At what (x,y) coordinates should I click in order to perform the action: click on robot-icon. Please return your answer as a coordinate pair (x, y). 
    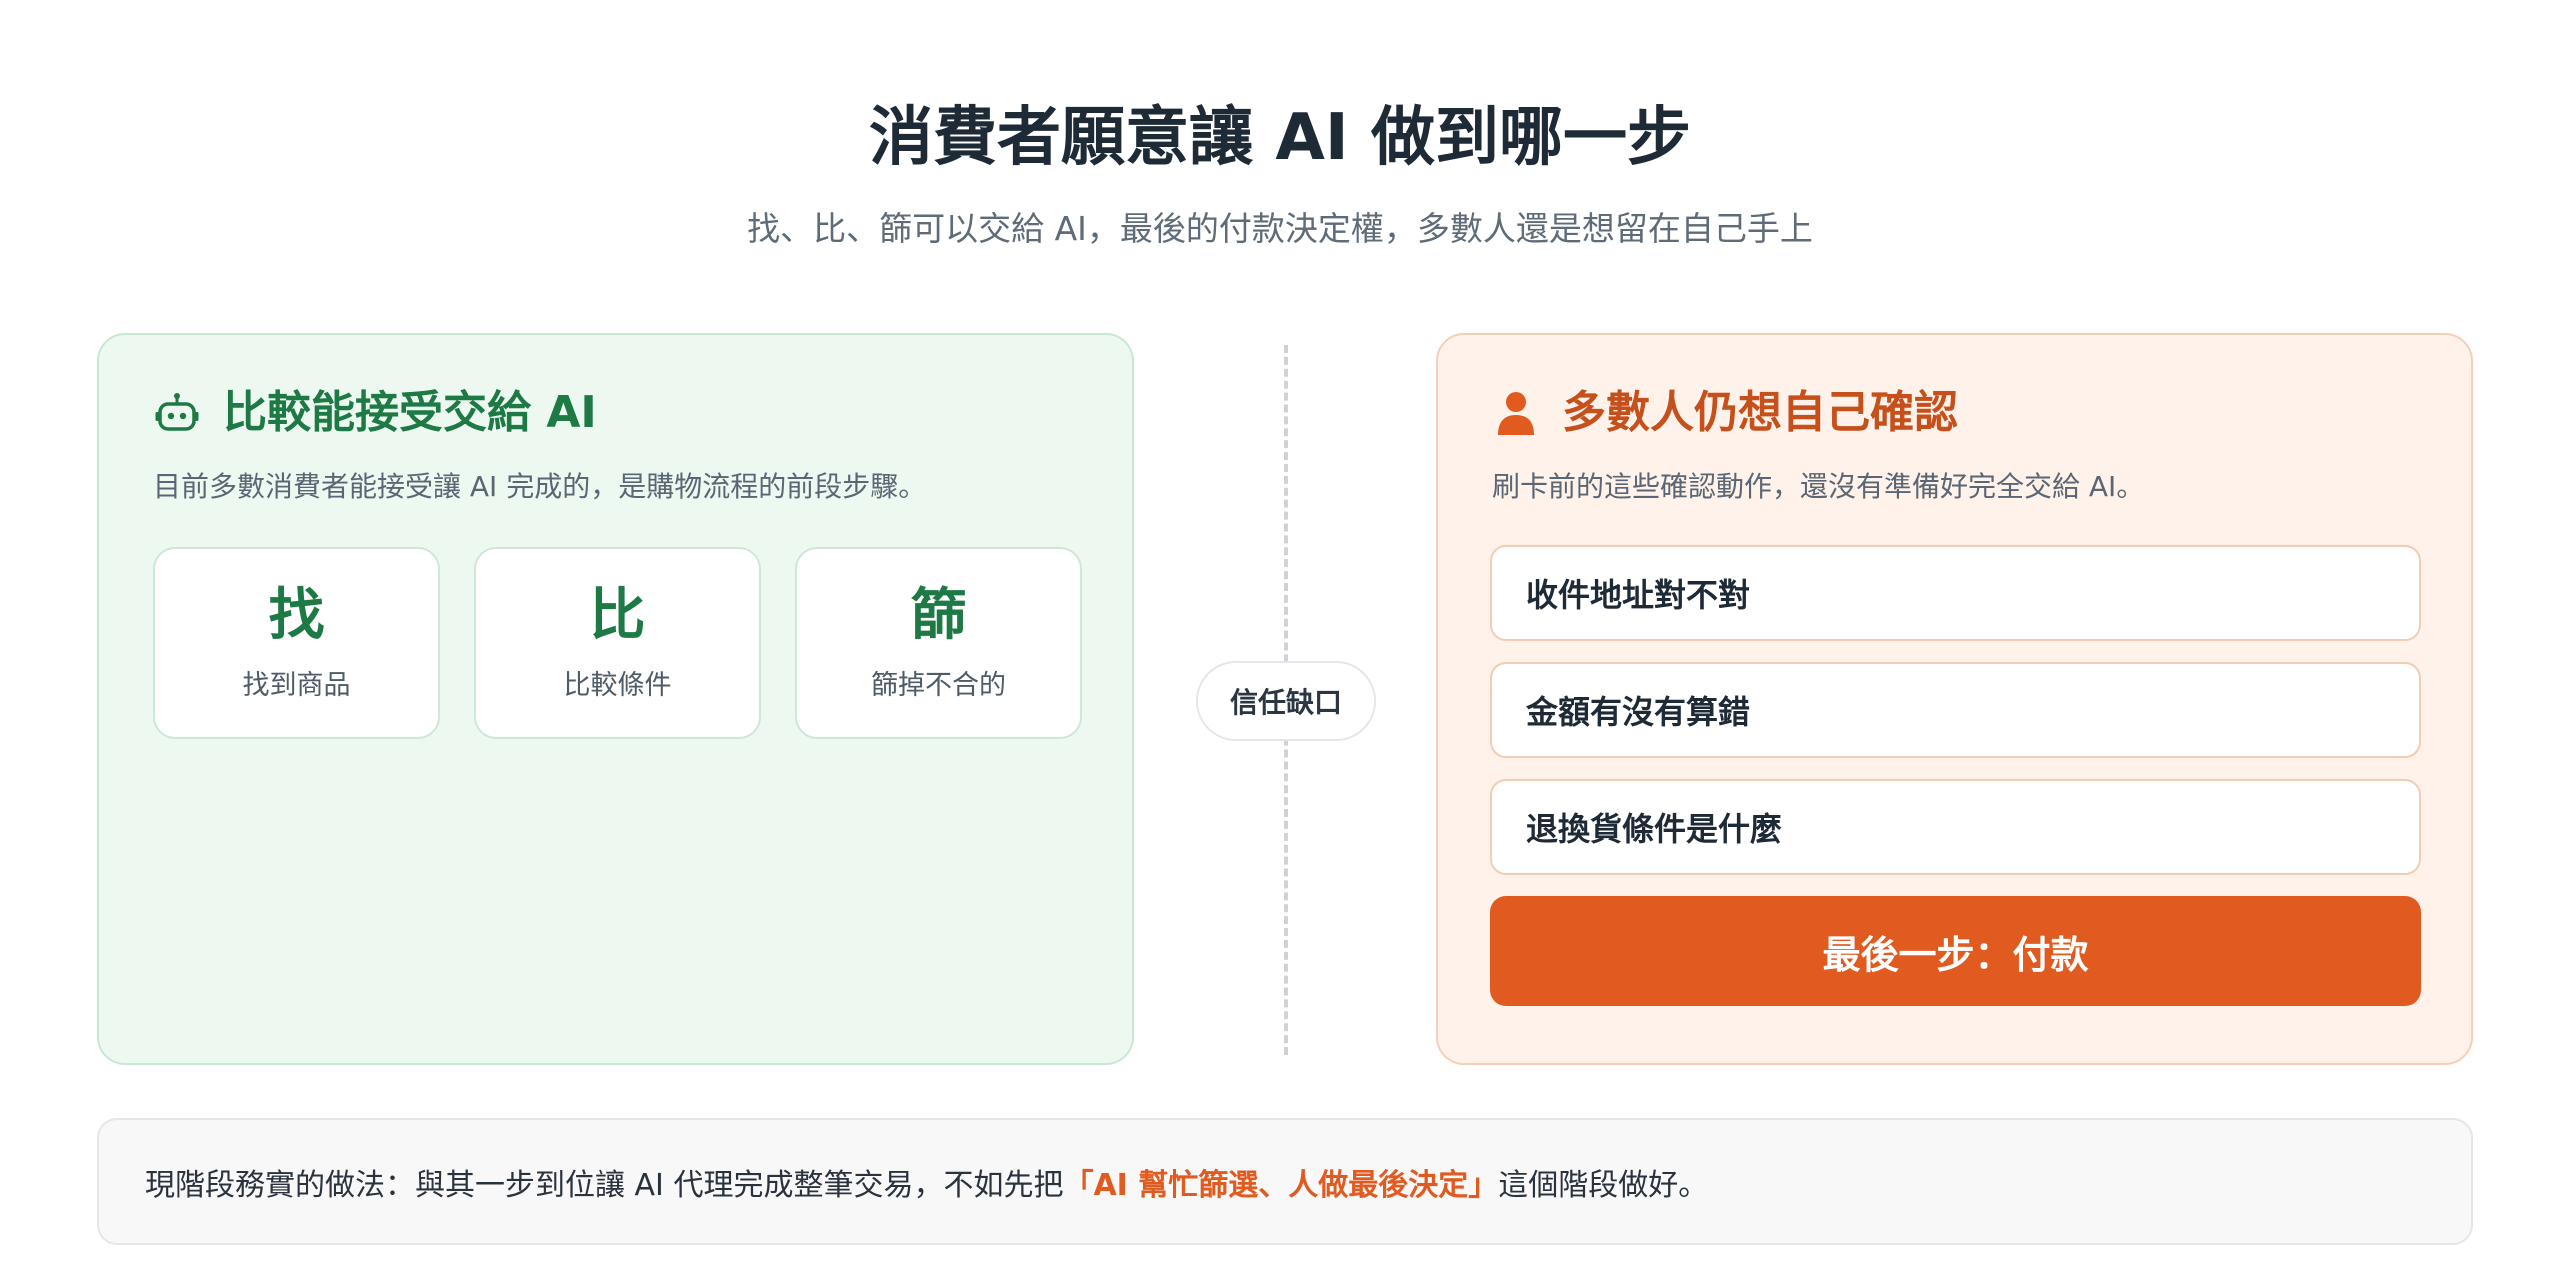
    Looking at the image, I should click on (177, 413).